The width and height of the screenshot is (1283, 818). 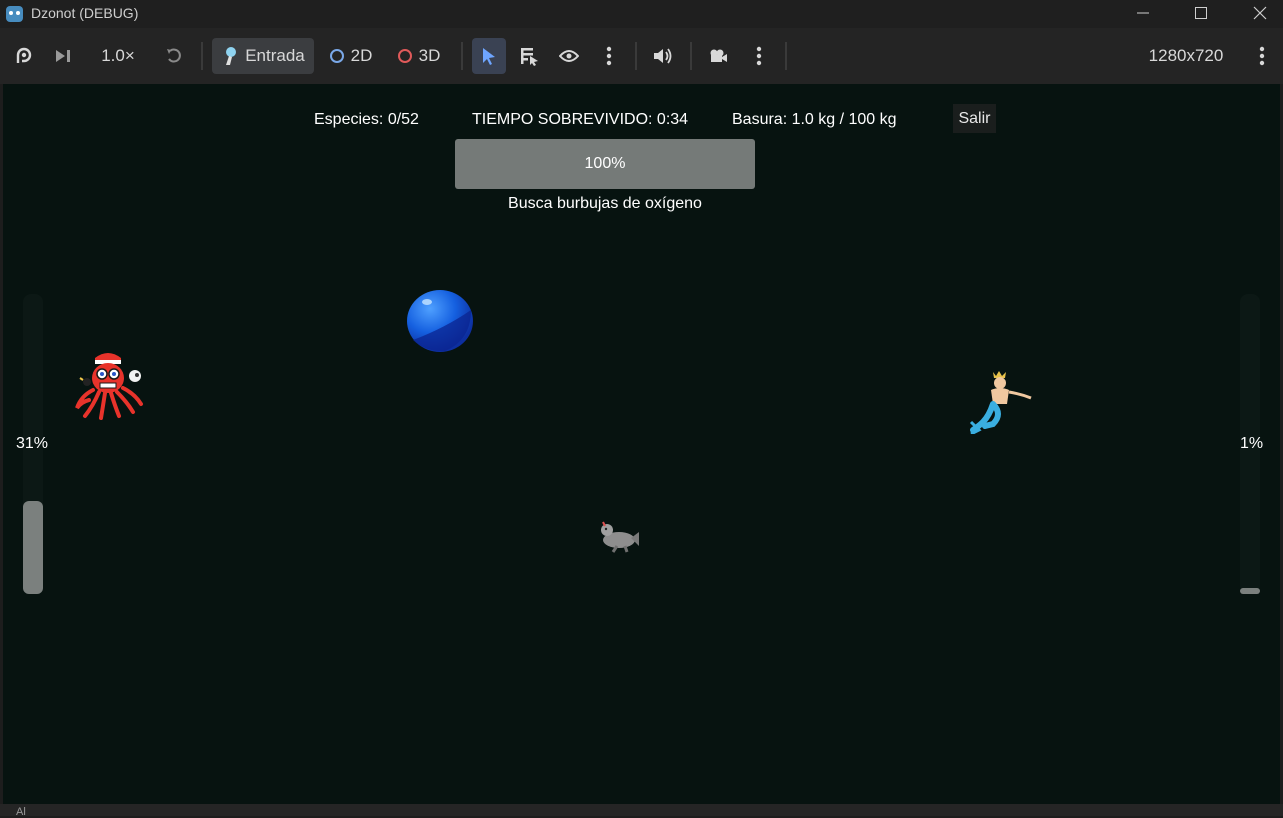 I want to click on joystick-icon, so click(x=231, y=56).